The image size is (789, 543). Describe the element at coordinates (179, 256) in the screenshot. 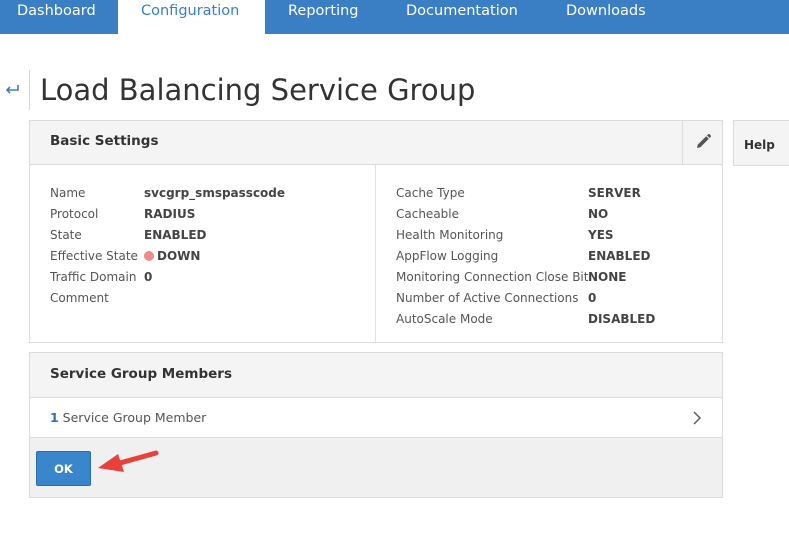

I see `status-text: DOWN` at that location.